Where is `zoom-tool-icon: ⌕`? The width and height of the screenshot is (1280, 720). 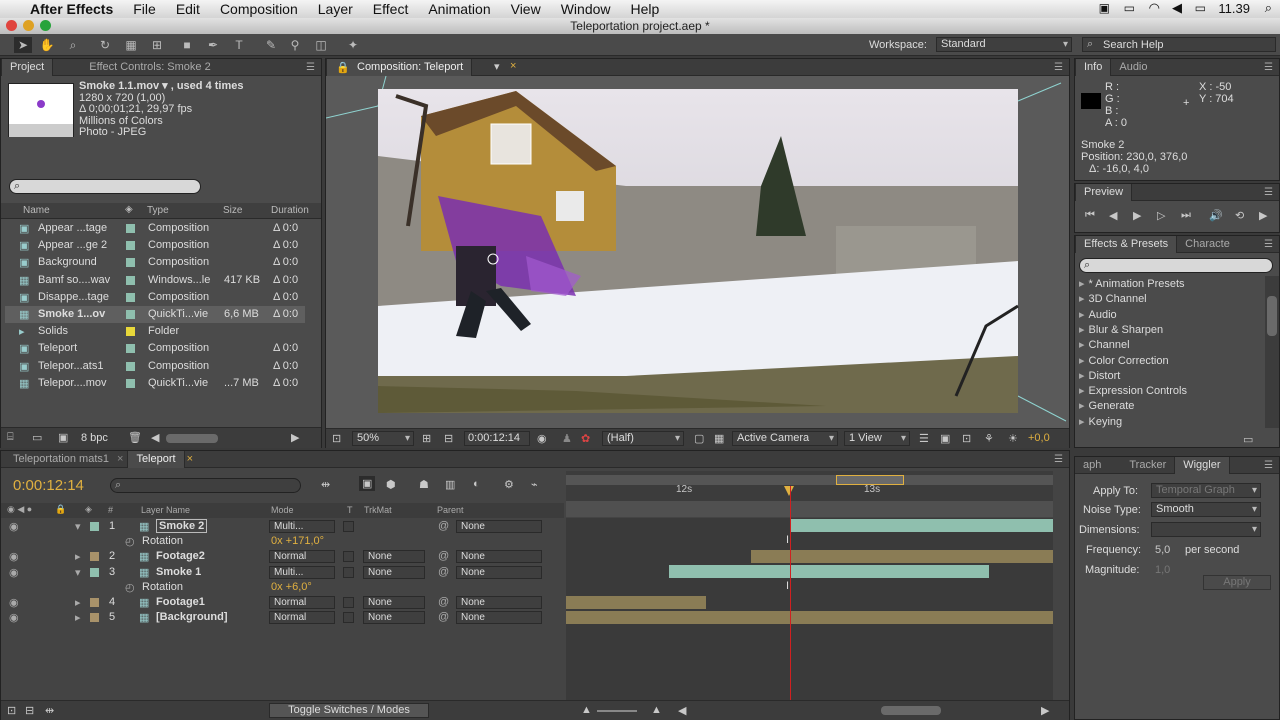 zoom-tool-icon: ⌕ is located at coordinates (73, 45).